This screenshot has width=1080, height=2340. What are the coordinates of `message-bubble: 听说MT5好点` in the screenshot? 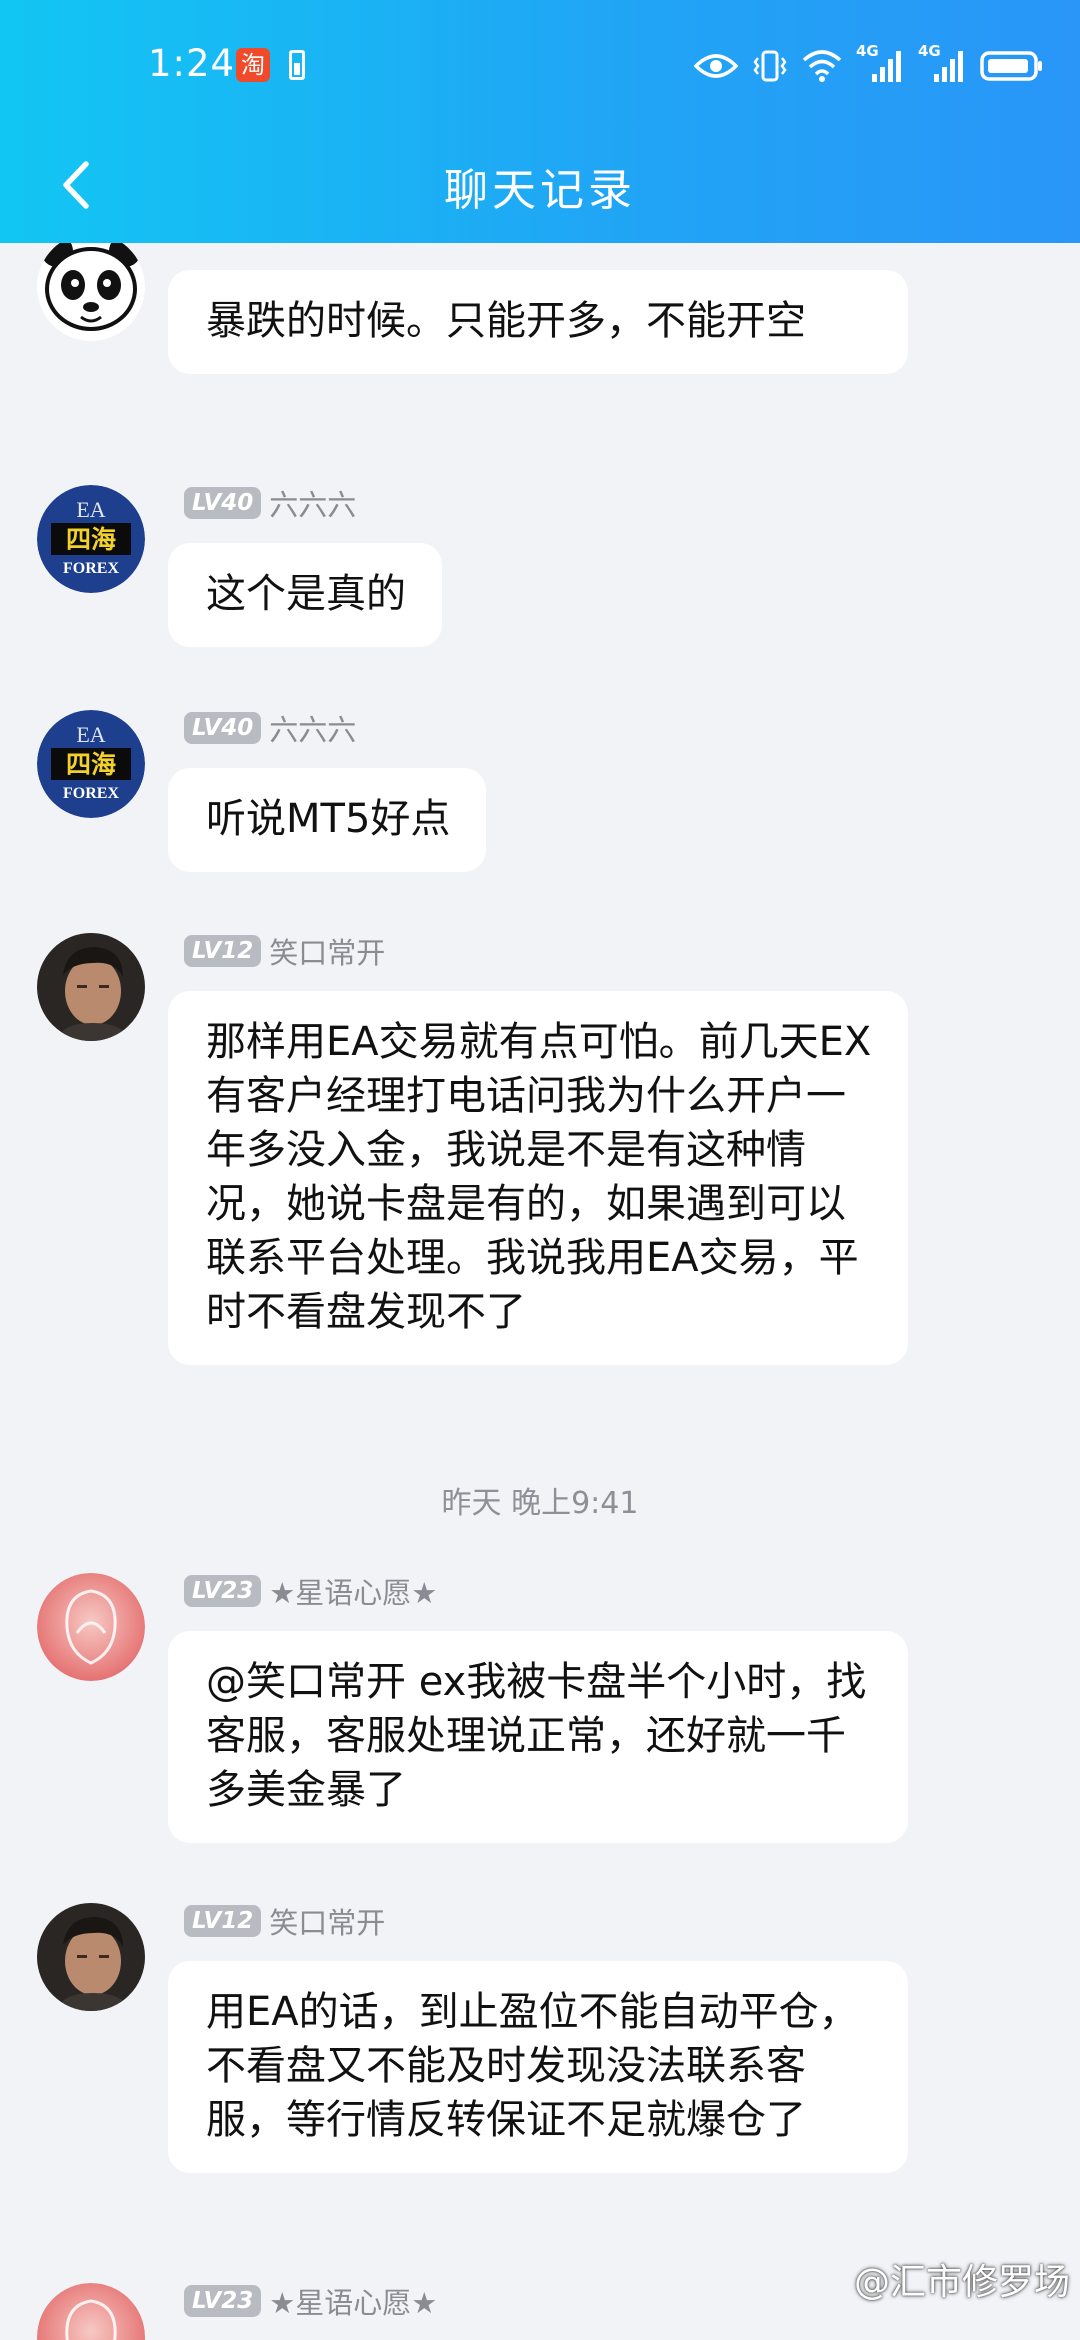 It's located at (327, 820).